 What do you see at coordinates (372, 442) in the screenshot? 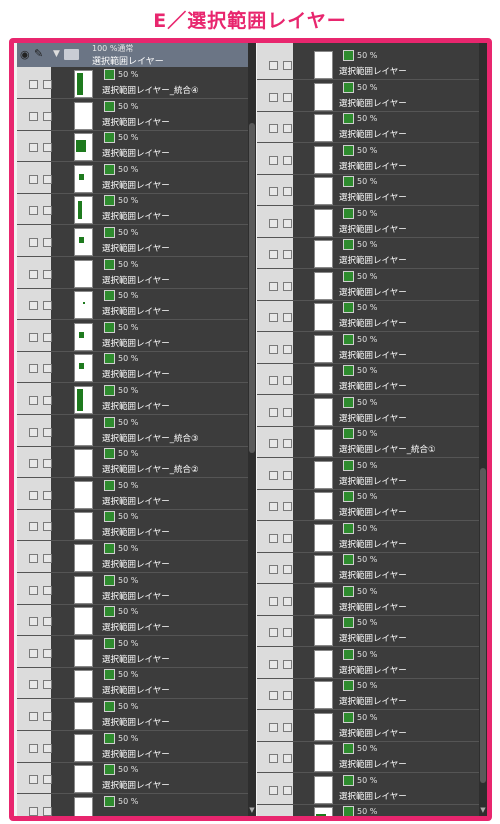
I see `layer-row: 50 % 選択範囲レイヤー_統合①` at bounding box center [372, 442].